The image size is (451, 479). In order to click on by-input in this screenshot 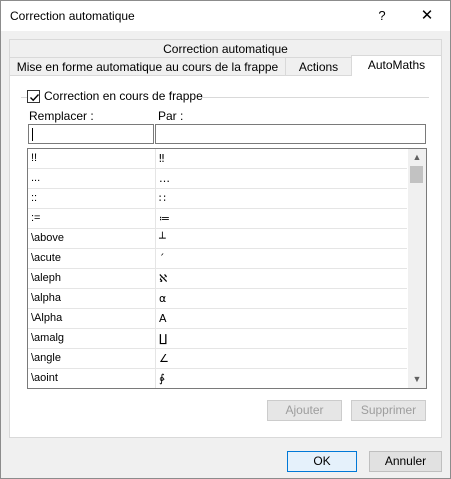, I will do `click(290, 134)`.